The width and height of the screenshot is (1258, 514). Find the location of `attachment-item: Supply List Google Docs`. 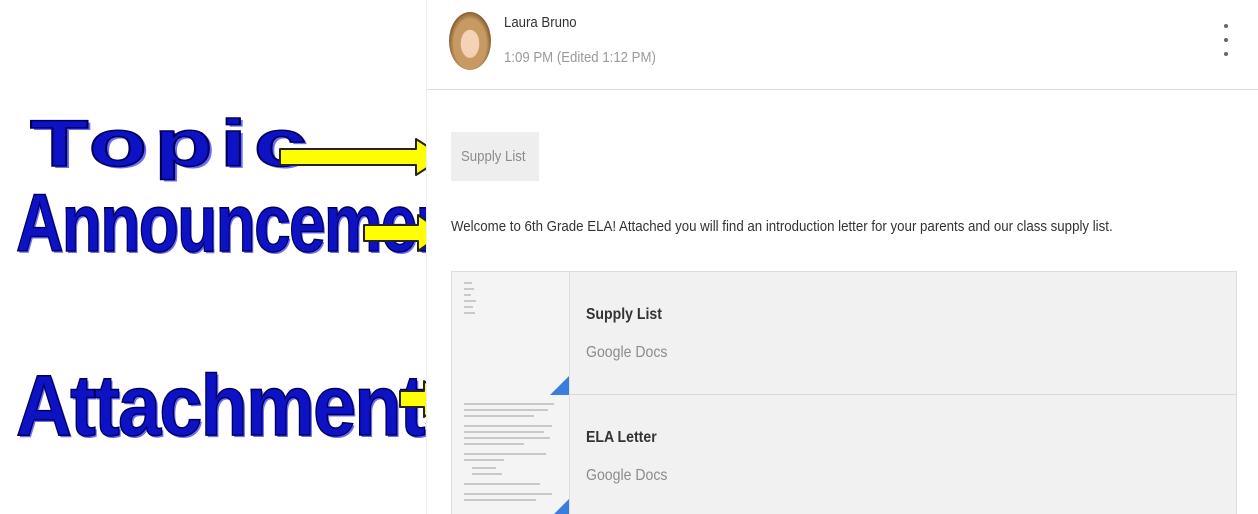

attachment-item: Supply List Google Docs is located at coordinates (844, 333).